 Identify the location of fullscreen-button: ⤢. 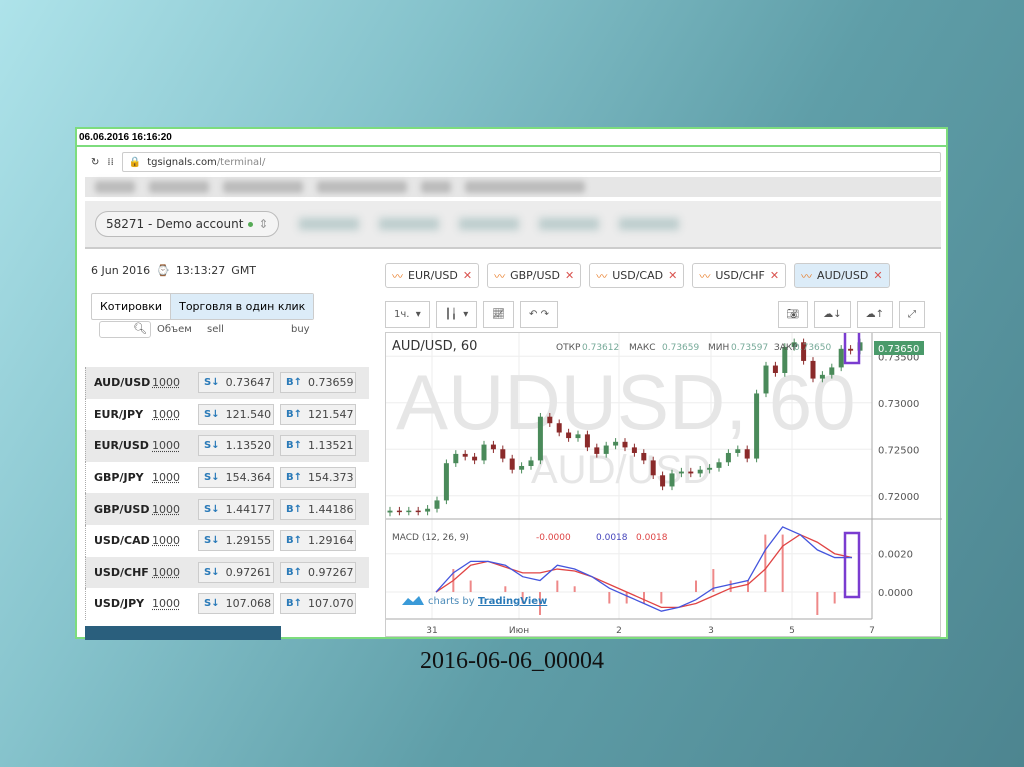
(912, 314).